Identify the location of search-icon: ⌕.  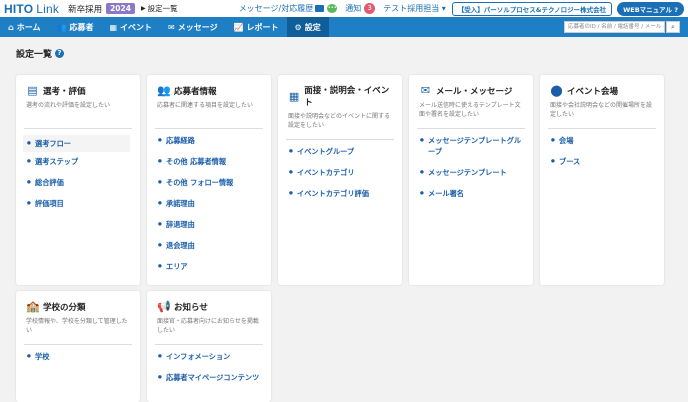
(673, 27).